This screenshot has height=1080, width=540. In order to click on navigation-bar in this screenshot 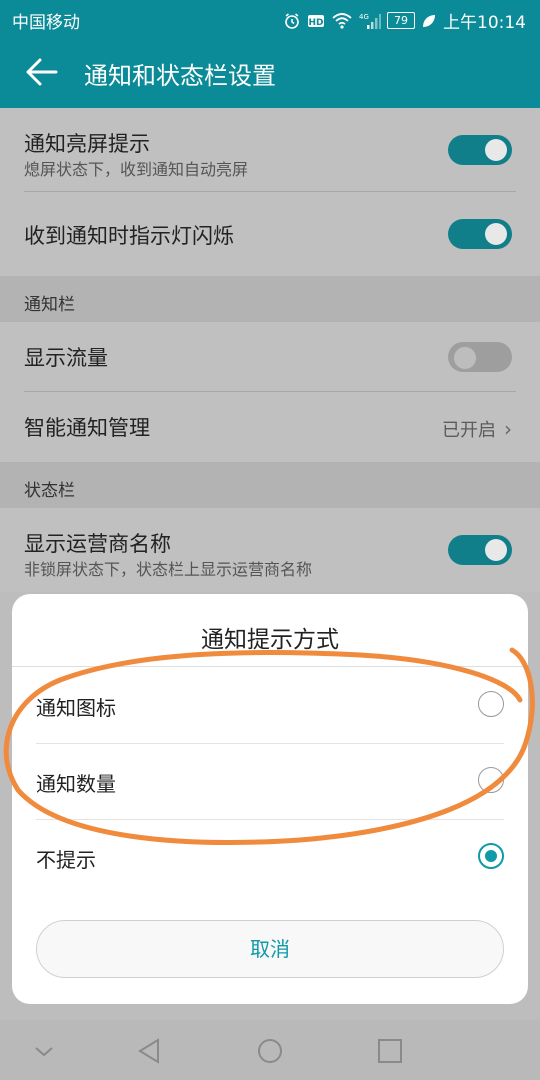, I will do `click(270, 1050)`.